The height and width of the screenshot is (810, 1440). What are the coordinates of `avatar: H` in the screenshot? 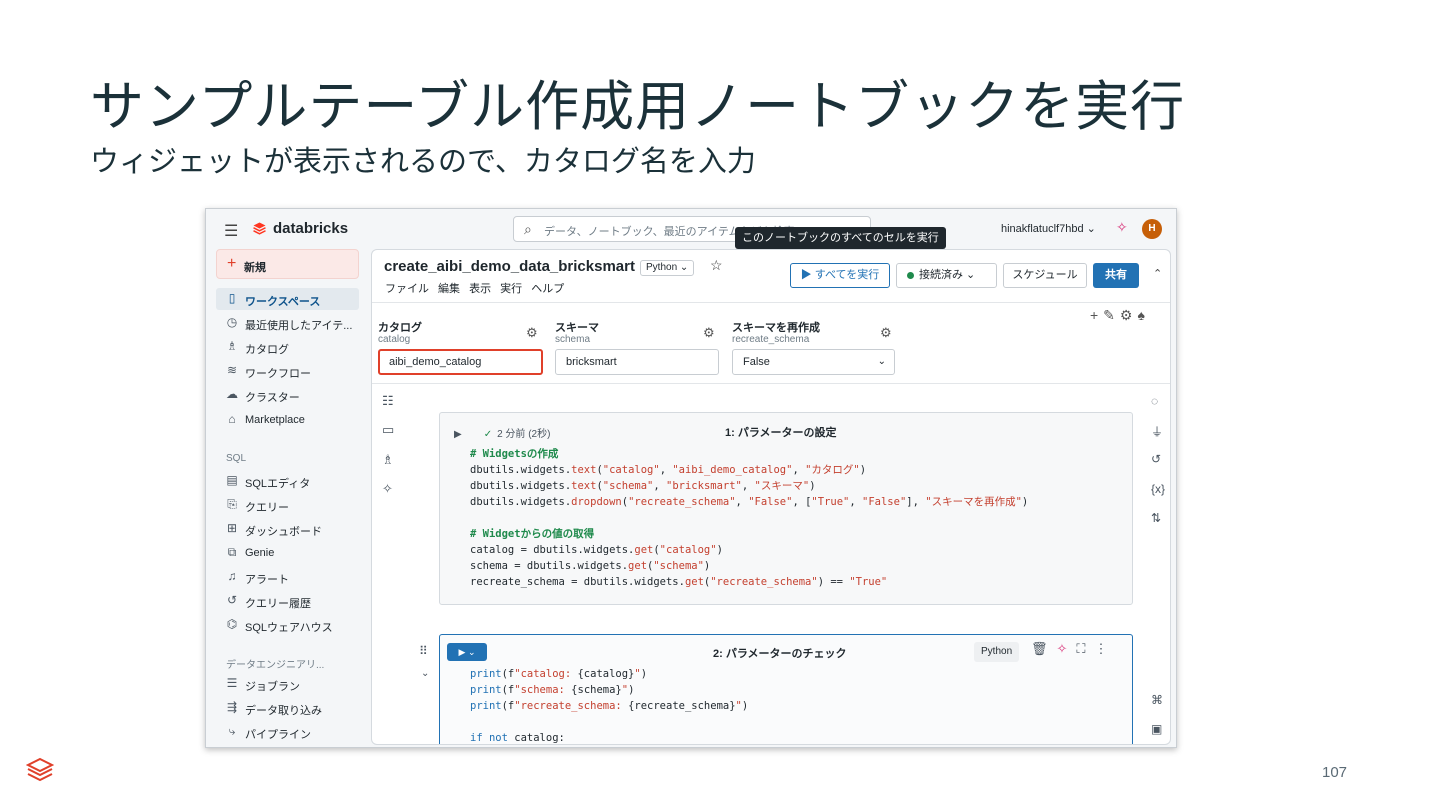 It's located at (1152, 229).